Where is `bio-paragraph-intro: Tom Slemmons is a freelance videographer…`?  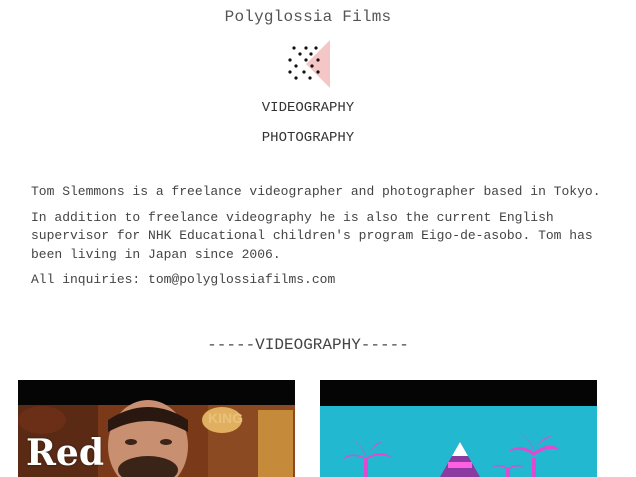
bio-paragraph-intro: Tom Slemmons is a freelance videographer… is located at coordinates (316, 191).